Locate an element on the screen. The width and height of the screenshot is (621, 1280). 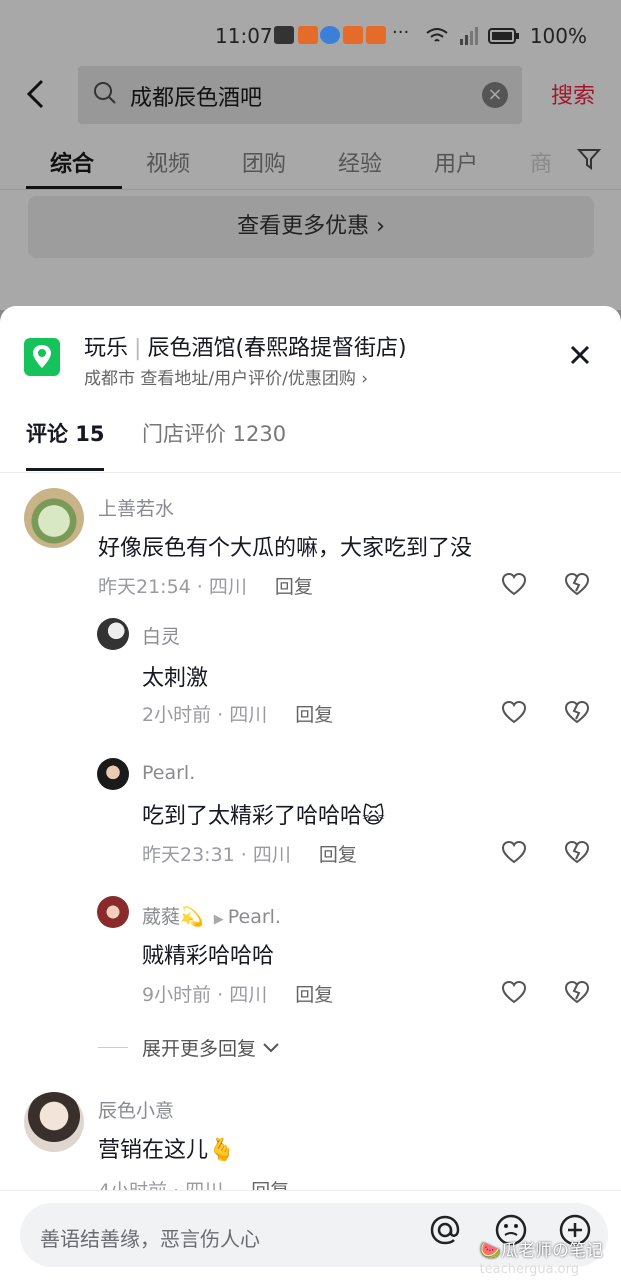
close-icon is located at coordinates (580, 355).